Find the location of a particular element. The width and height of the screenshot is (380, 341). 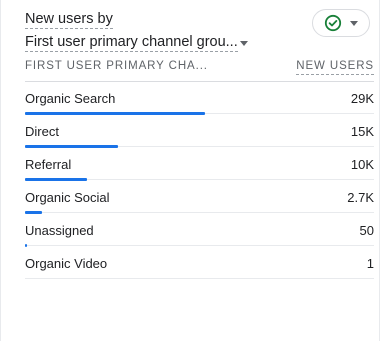

column-header-new-users: NEW USERS is located at coordinates (335, 67).